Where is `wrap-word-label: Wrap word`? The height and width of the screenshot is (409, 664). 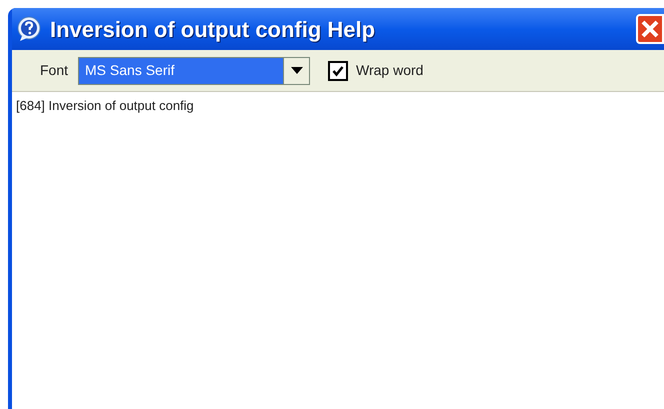
wrap-word-label: Wrap word is located at coordinates (390, 70).